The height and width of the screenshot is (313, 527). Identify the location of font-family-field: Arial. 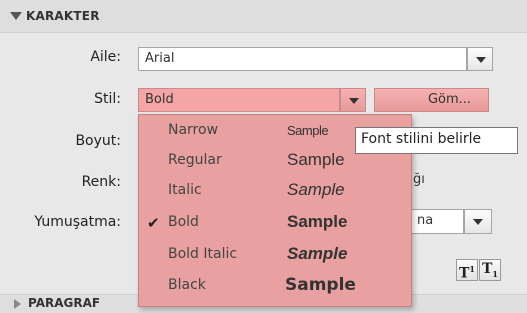
(302, 59).